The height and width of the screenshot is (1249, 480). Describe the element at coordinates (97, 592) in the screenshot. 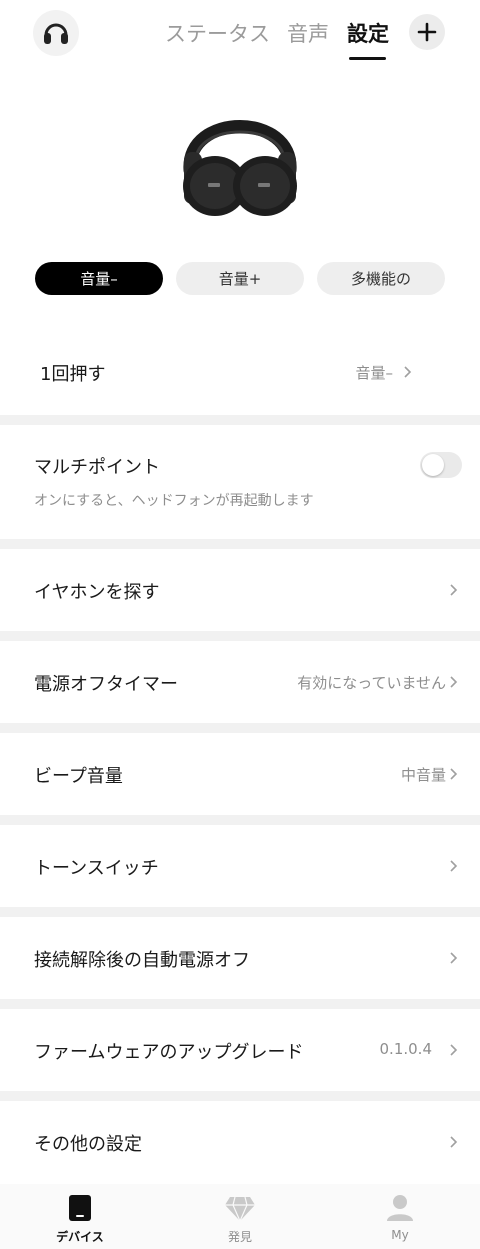

I see `settings-row-title: イヤホンを探す` at that location.